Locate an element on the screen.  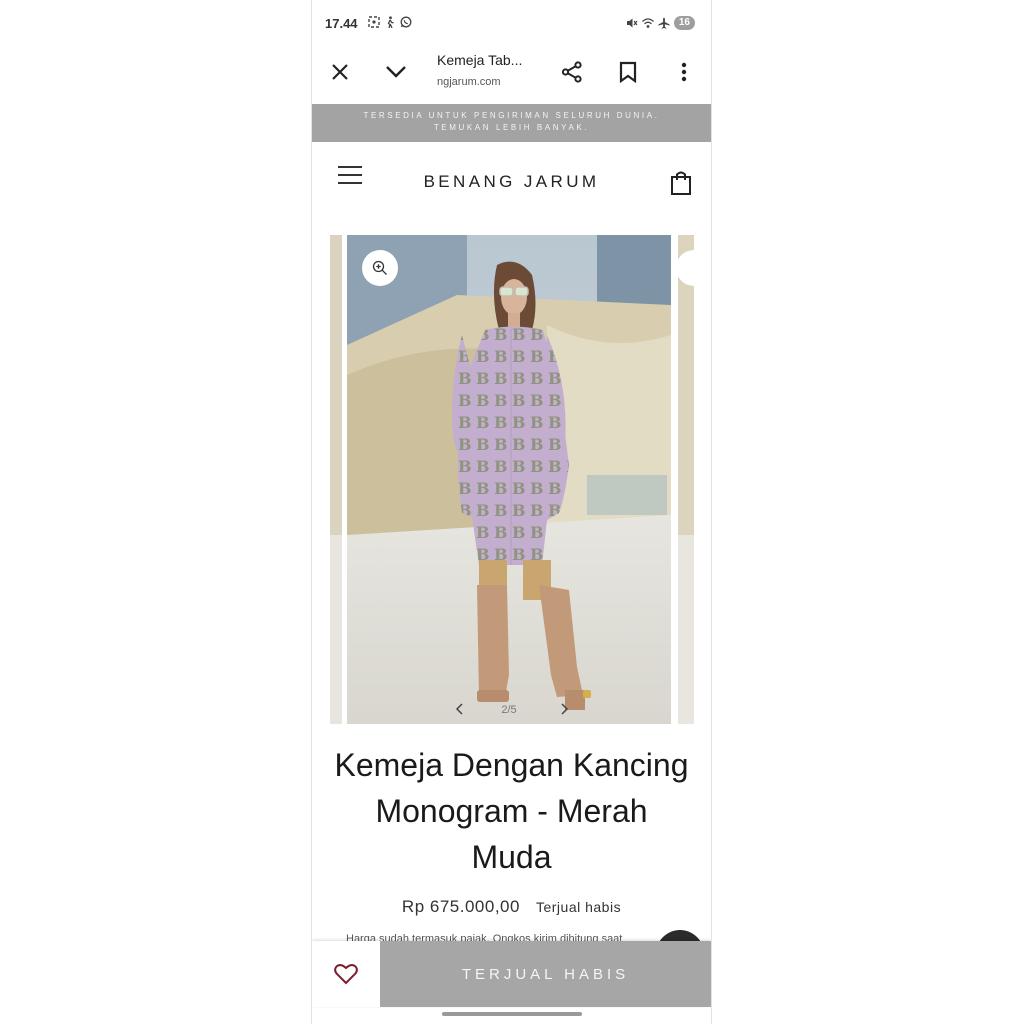
store-header: BENANG JARUM is located at coordinates (511, 181).